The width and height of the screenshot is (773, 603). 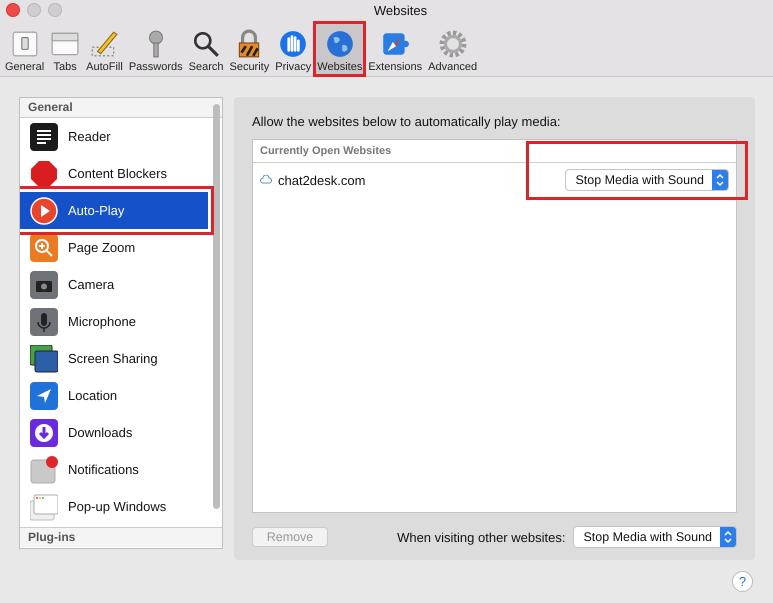 What do you see at coordinates (114, 321) in the screenshot?
I see `sidebar-item: Microphone` at bounding box center [114, 321].